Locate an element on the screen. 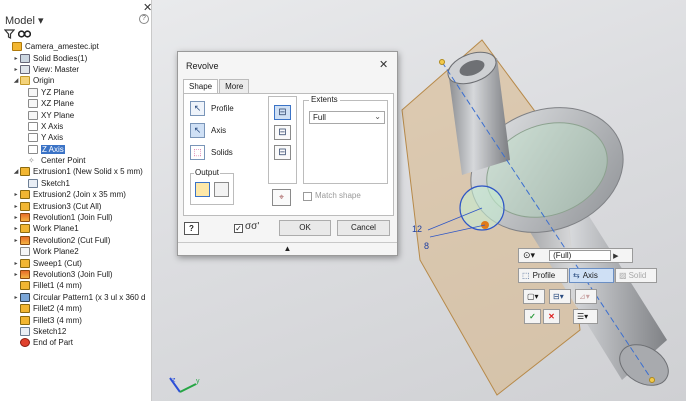 This screenshot has width=686, height=401. tree-item: ▸ Extrusion3 (Cut All) is located at coordinates (75, 205).